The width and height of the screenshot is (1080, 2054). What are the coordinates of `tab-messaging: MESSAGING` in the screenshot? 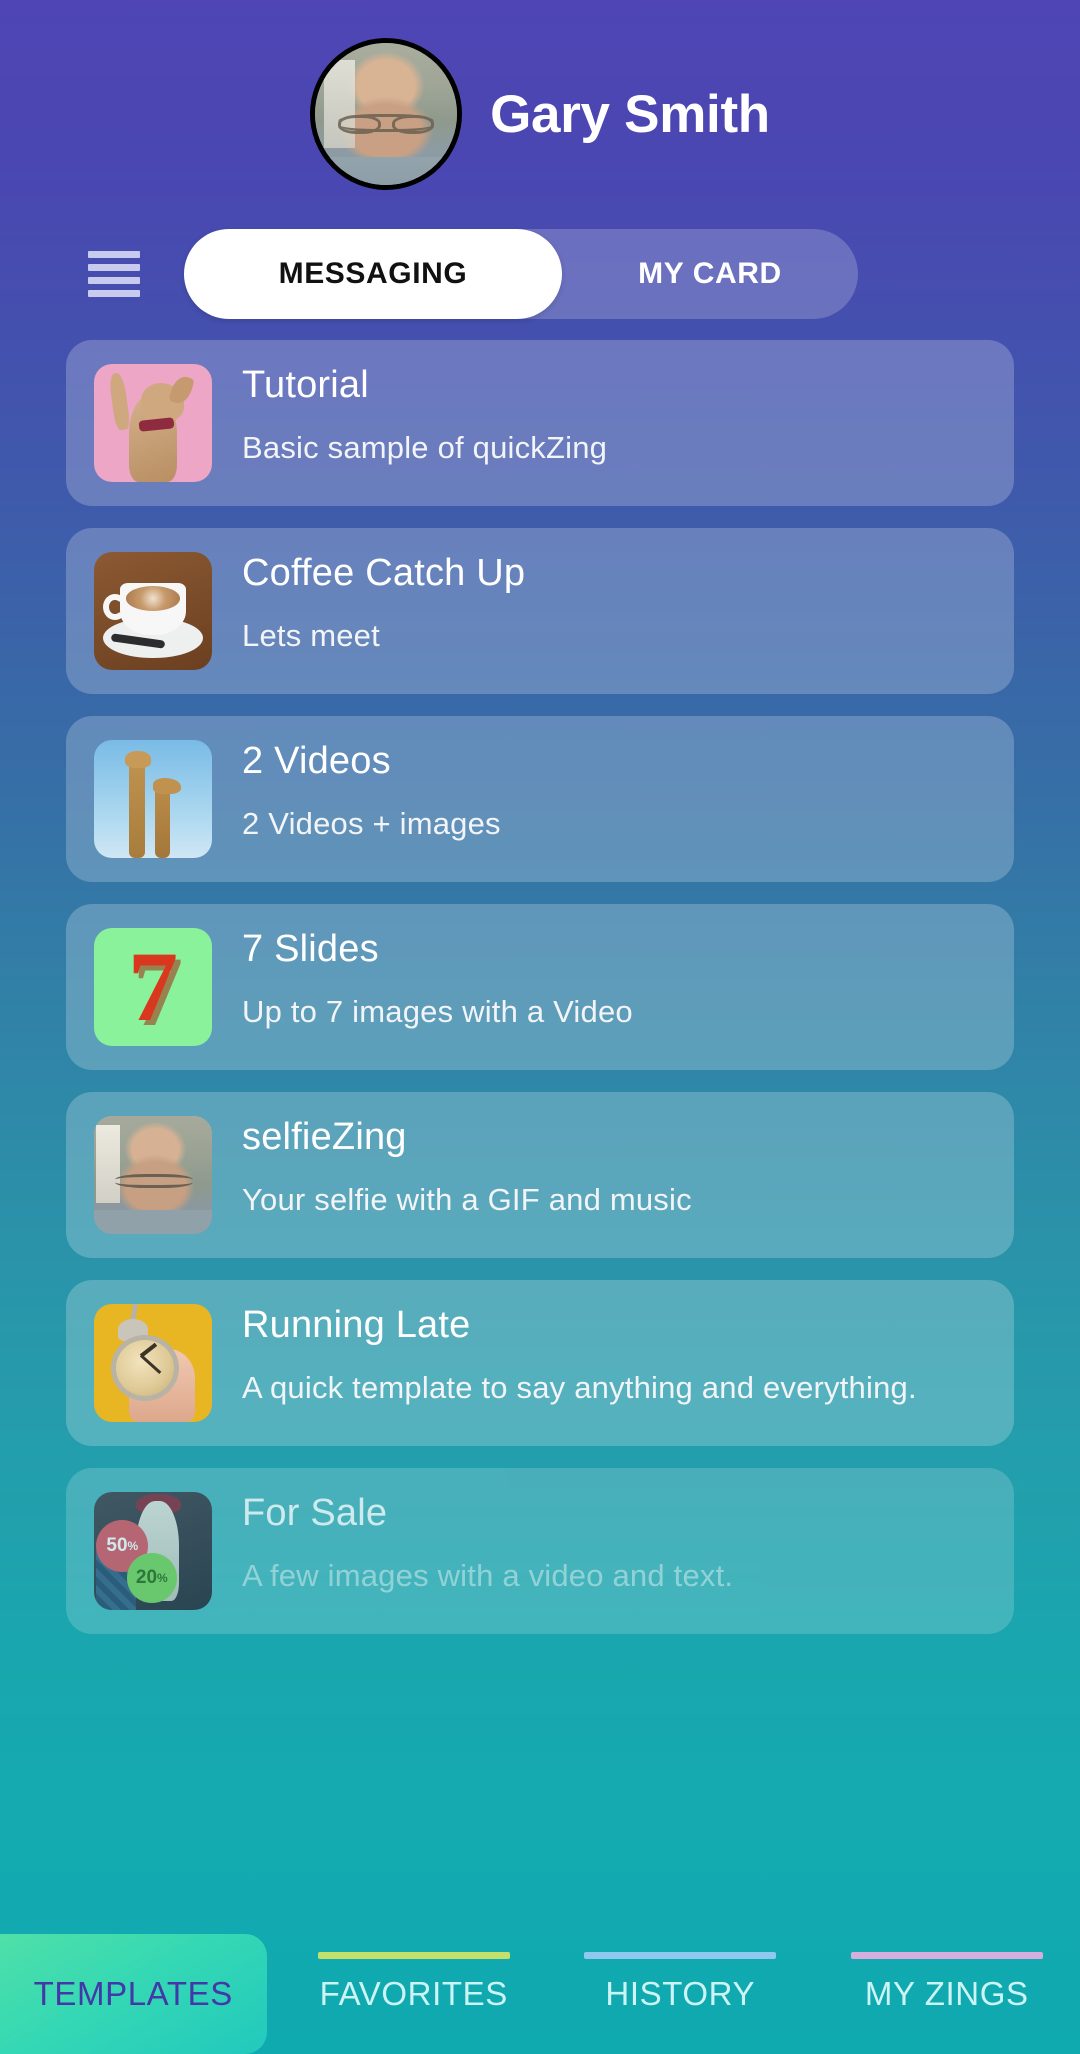 It's located at (373, 274).